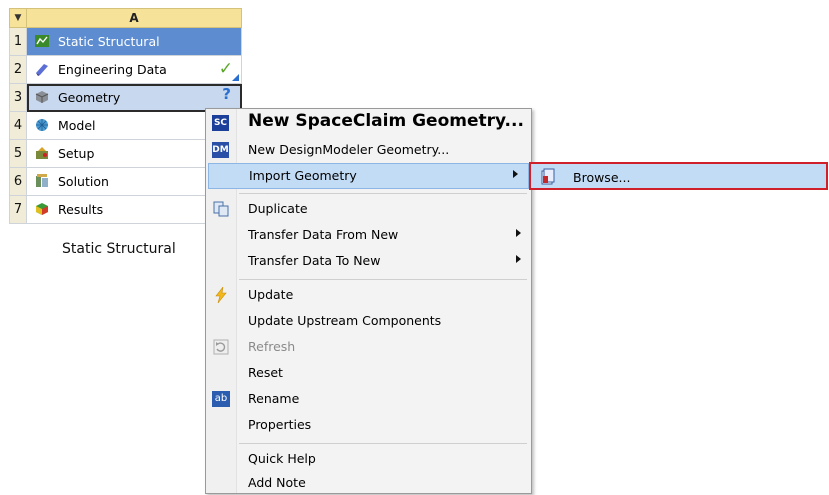 The image size is (829, 495). I want to click on menu-item-update-upstream-components: Update Upstream Components, so click(368, 321).